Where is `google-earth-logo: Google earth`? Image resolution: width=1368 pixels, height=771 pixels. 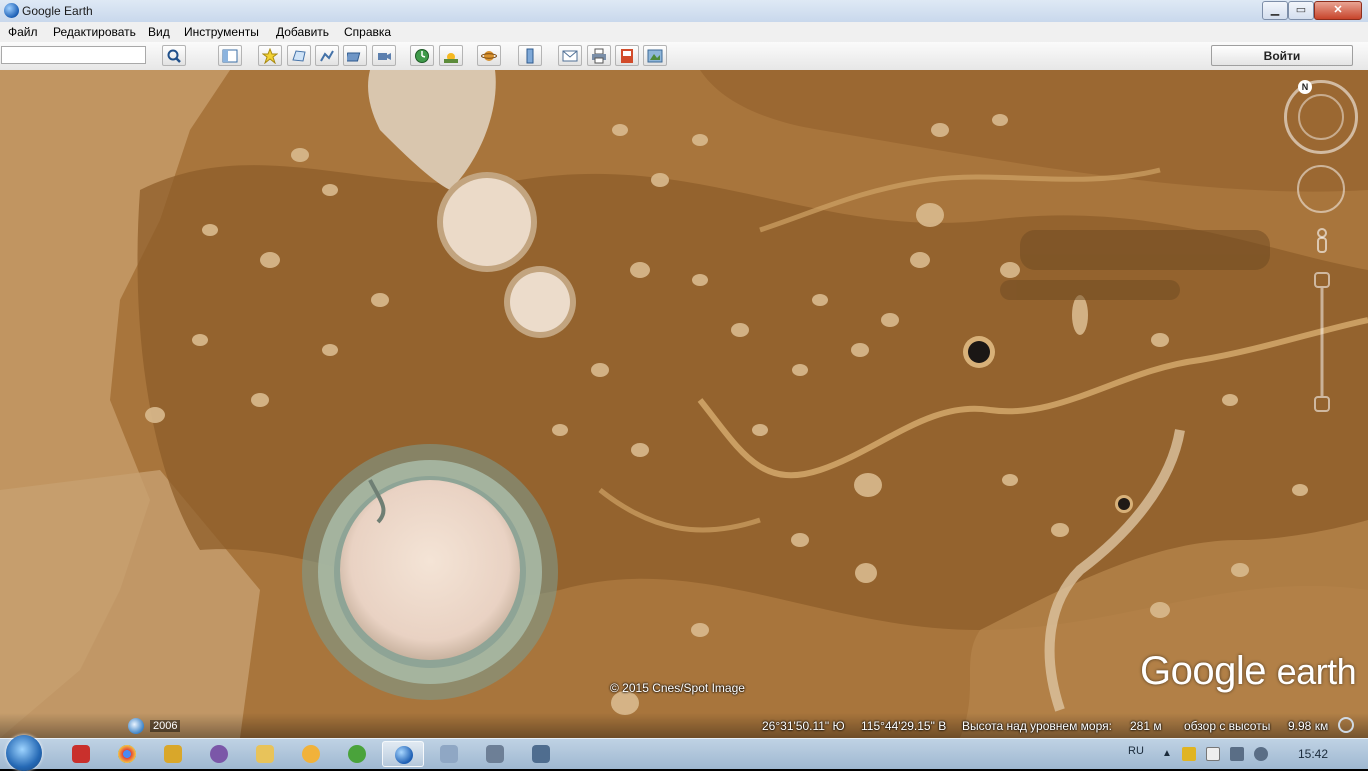 google-earth-logo: Google earth is located at coordinates (1248, 671).